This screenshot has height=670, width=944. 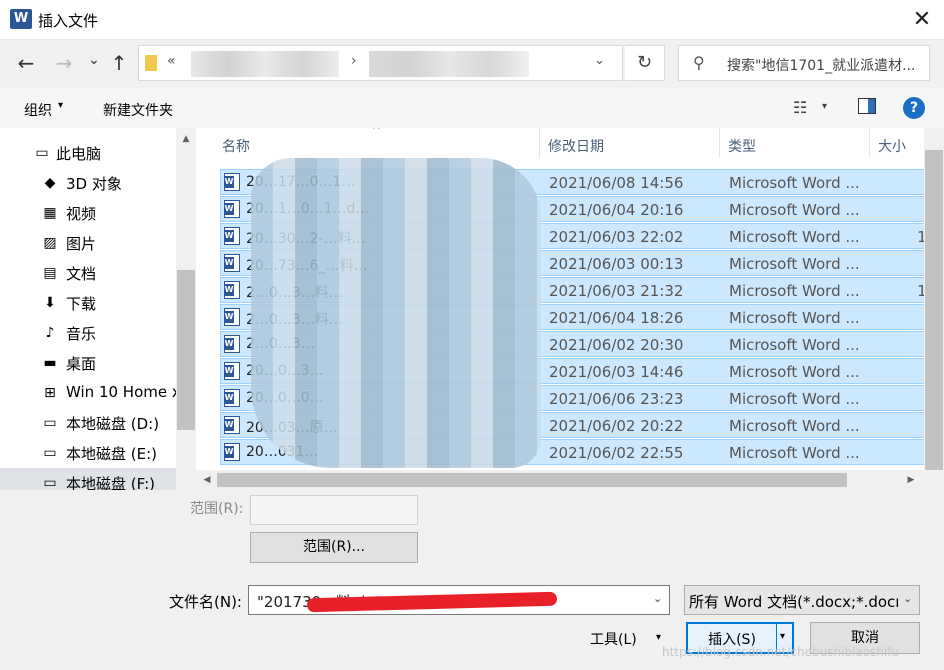 What do you see at coordinates (576, 146) in the screenshot?
I see `column-header-date: 修改日期` at bounding box center [576, 146].